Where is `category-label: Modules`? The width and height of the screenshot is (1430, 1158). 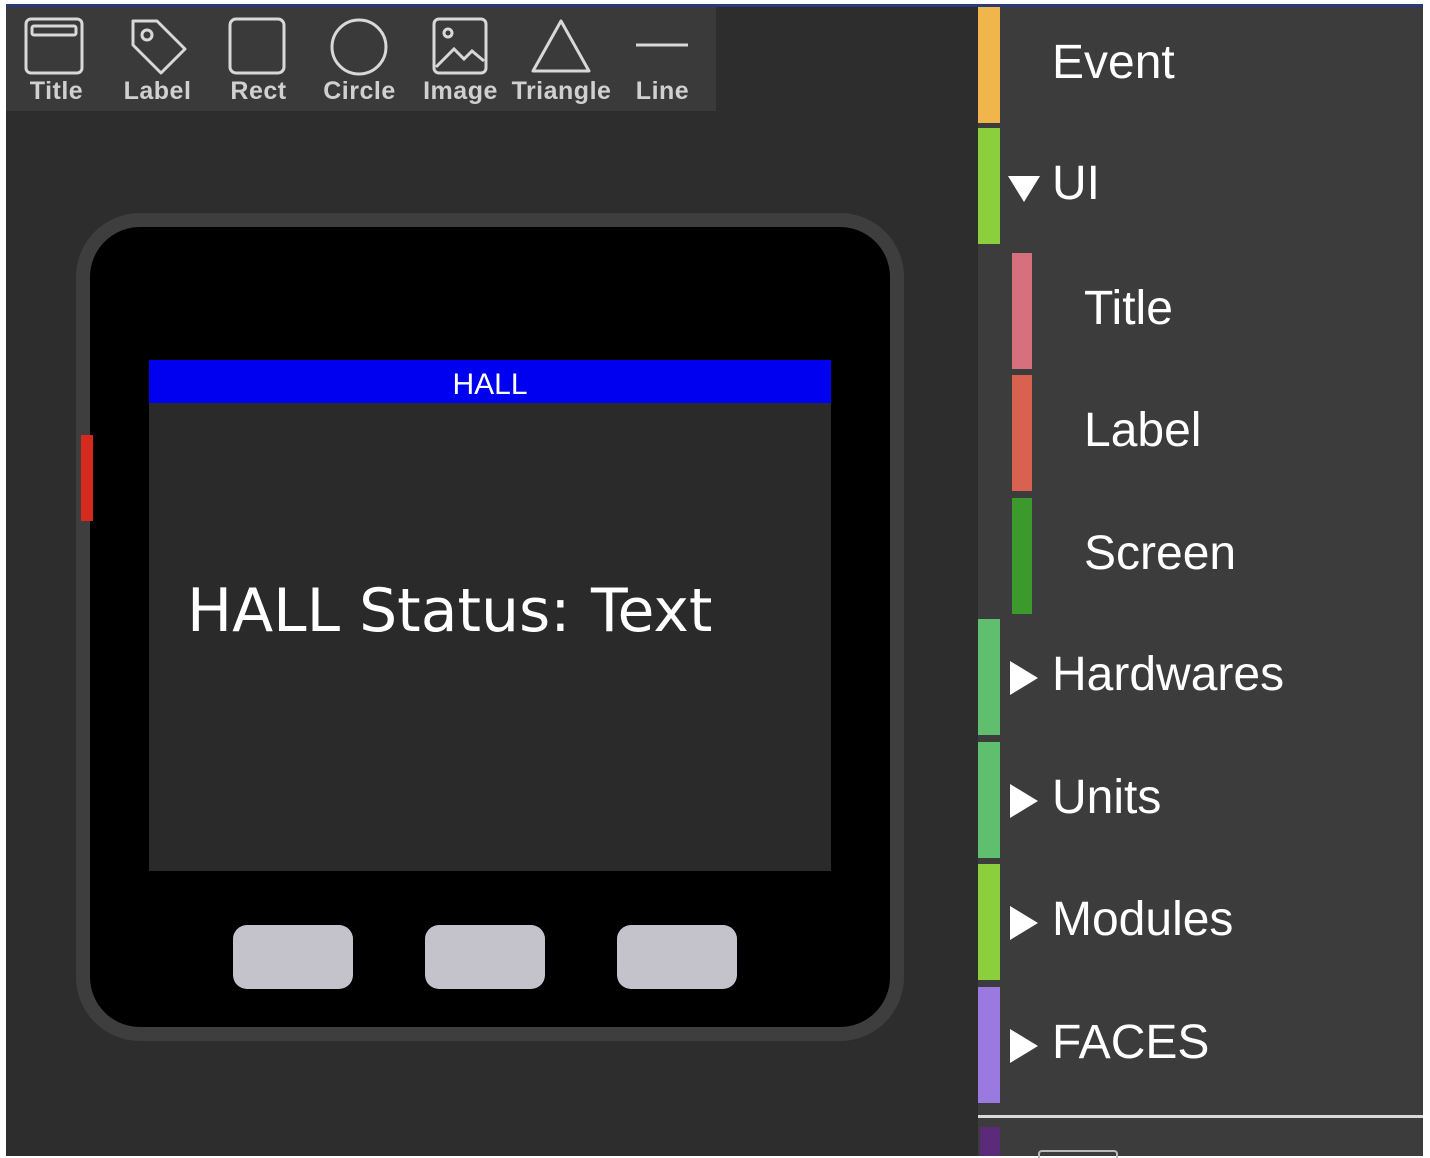
category-label: Modules is located at coordinates (1143, 919).